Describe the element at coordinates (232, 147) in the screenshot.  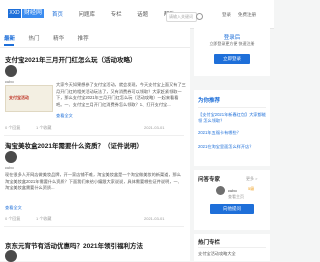
I see `recommend-item: 2021在淘宝里面怎么样开店？` at that location.